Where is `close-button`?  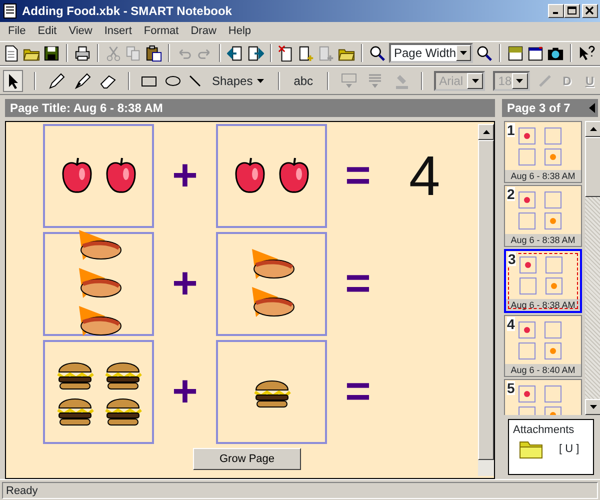 close-button is located at coordinates (590, 11).